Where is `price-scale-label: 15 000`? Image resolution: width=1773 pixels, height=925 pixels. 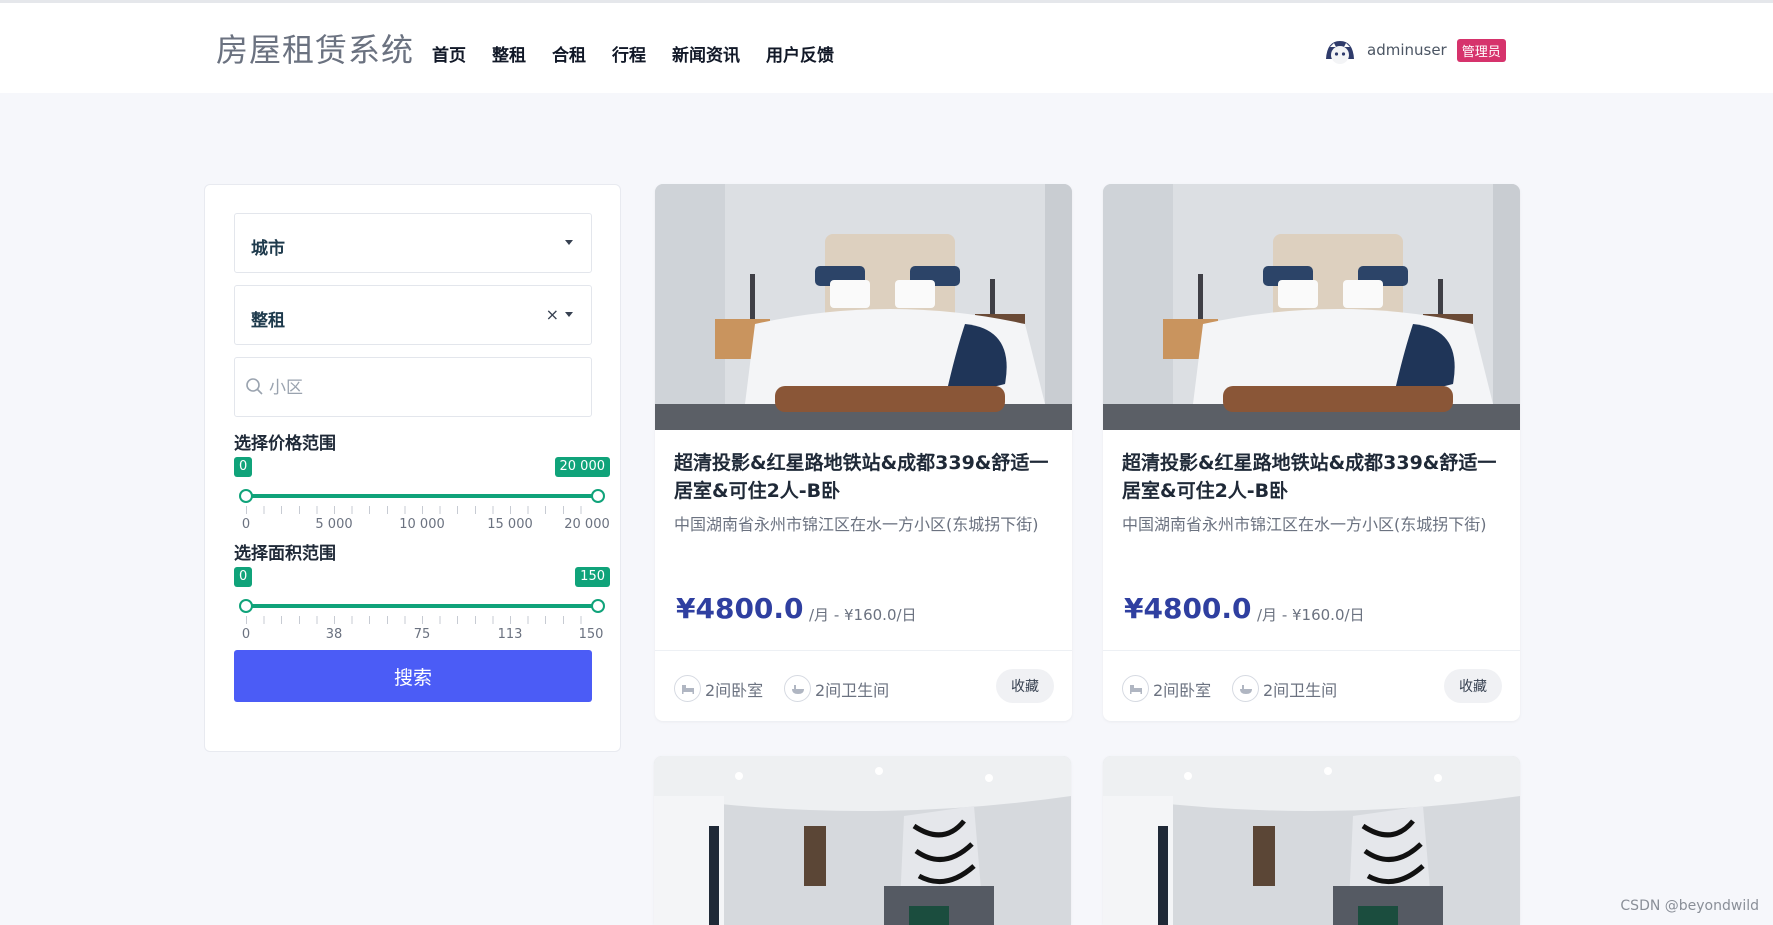
price-scale-label: 15 000 is located at coordinates (510, 524).